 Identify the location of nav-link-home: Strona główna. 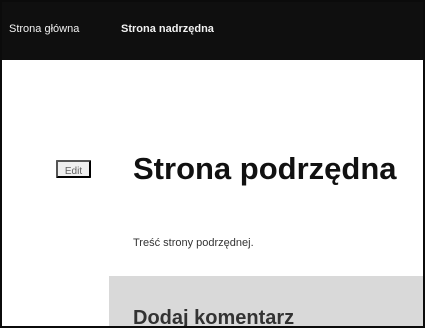
(44, 29).